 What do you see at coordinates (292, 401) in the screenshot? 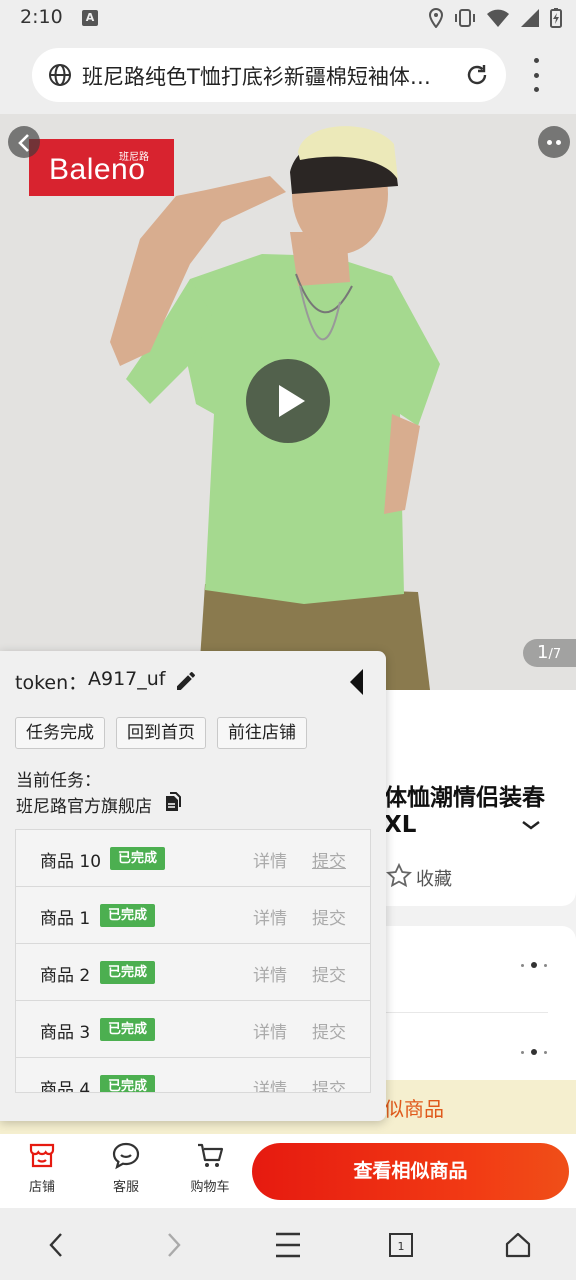
I see `play-icon` at bounding box center [292, 401].